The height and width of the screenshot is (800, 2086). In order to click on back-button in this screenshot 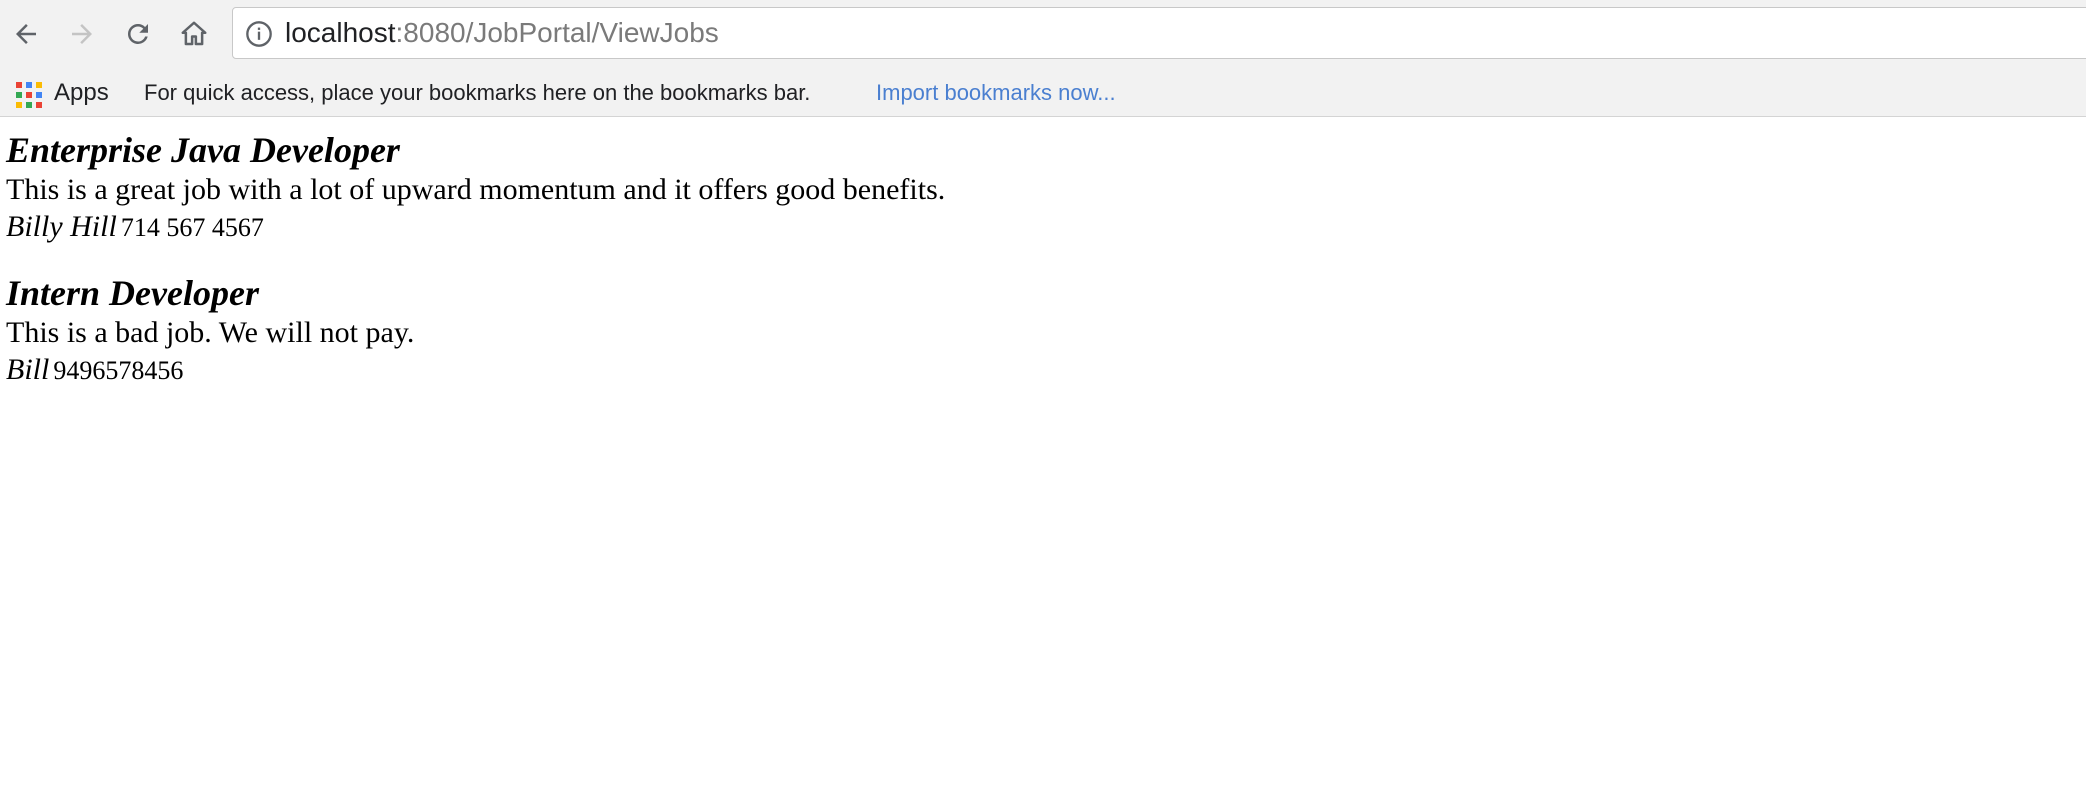, I will do `click(26, 34)`.